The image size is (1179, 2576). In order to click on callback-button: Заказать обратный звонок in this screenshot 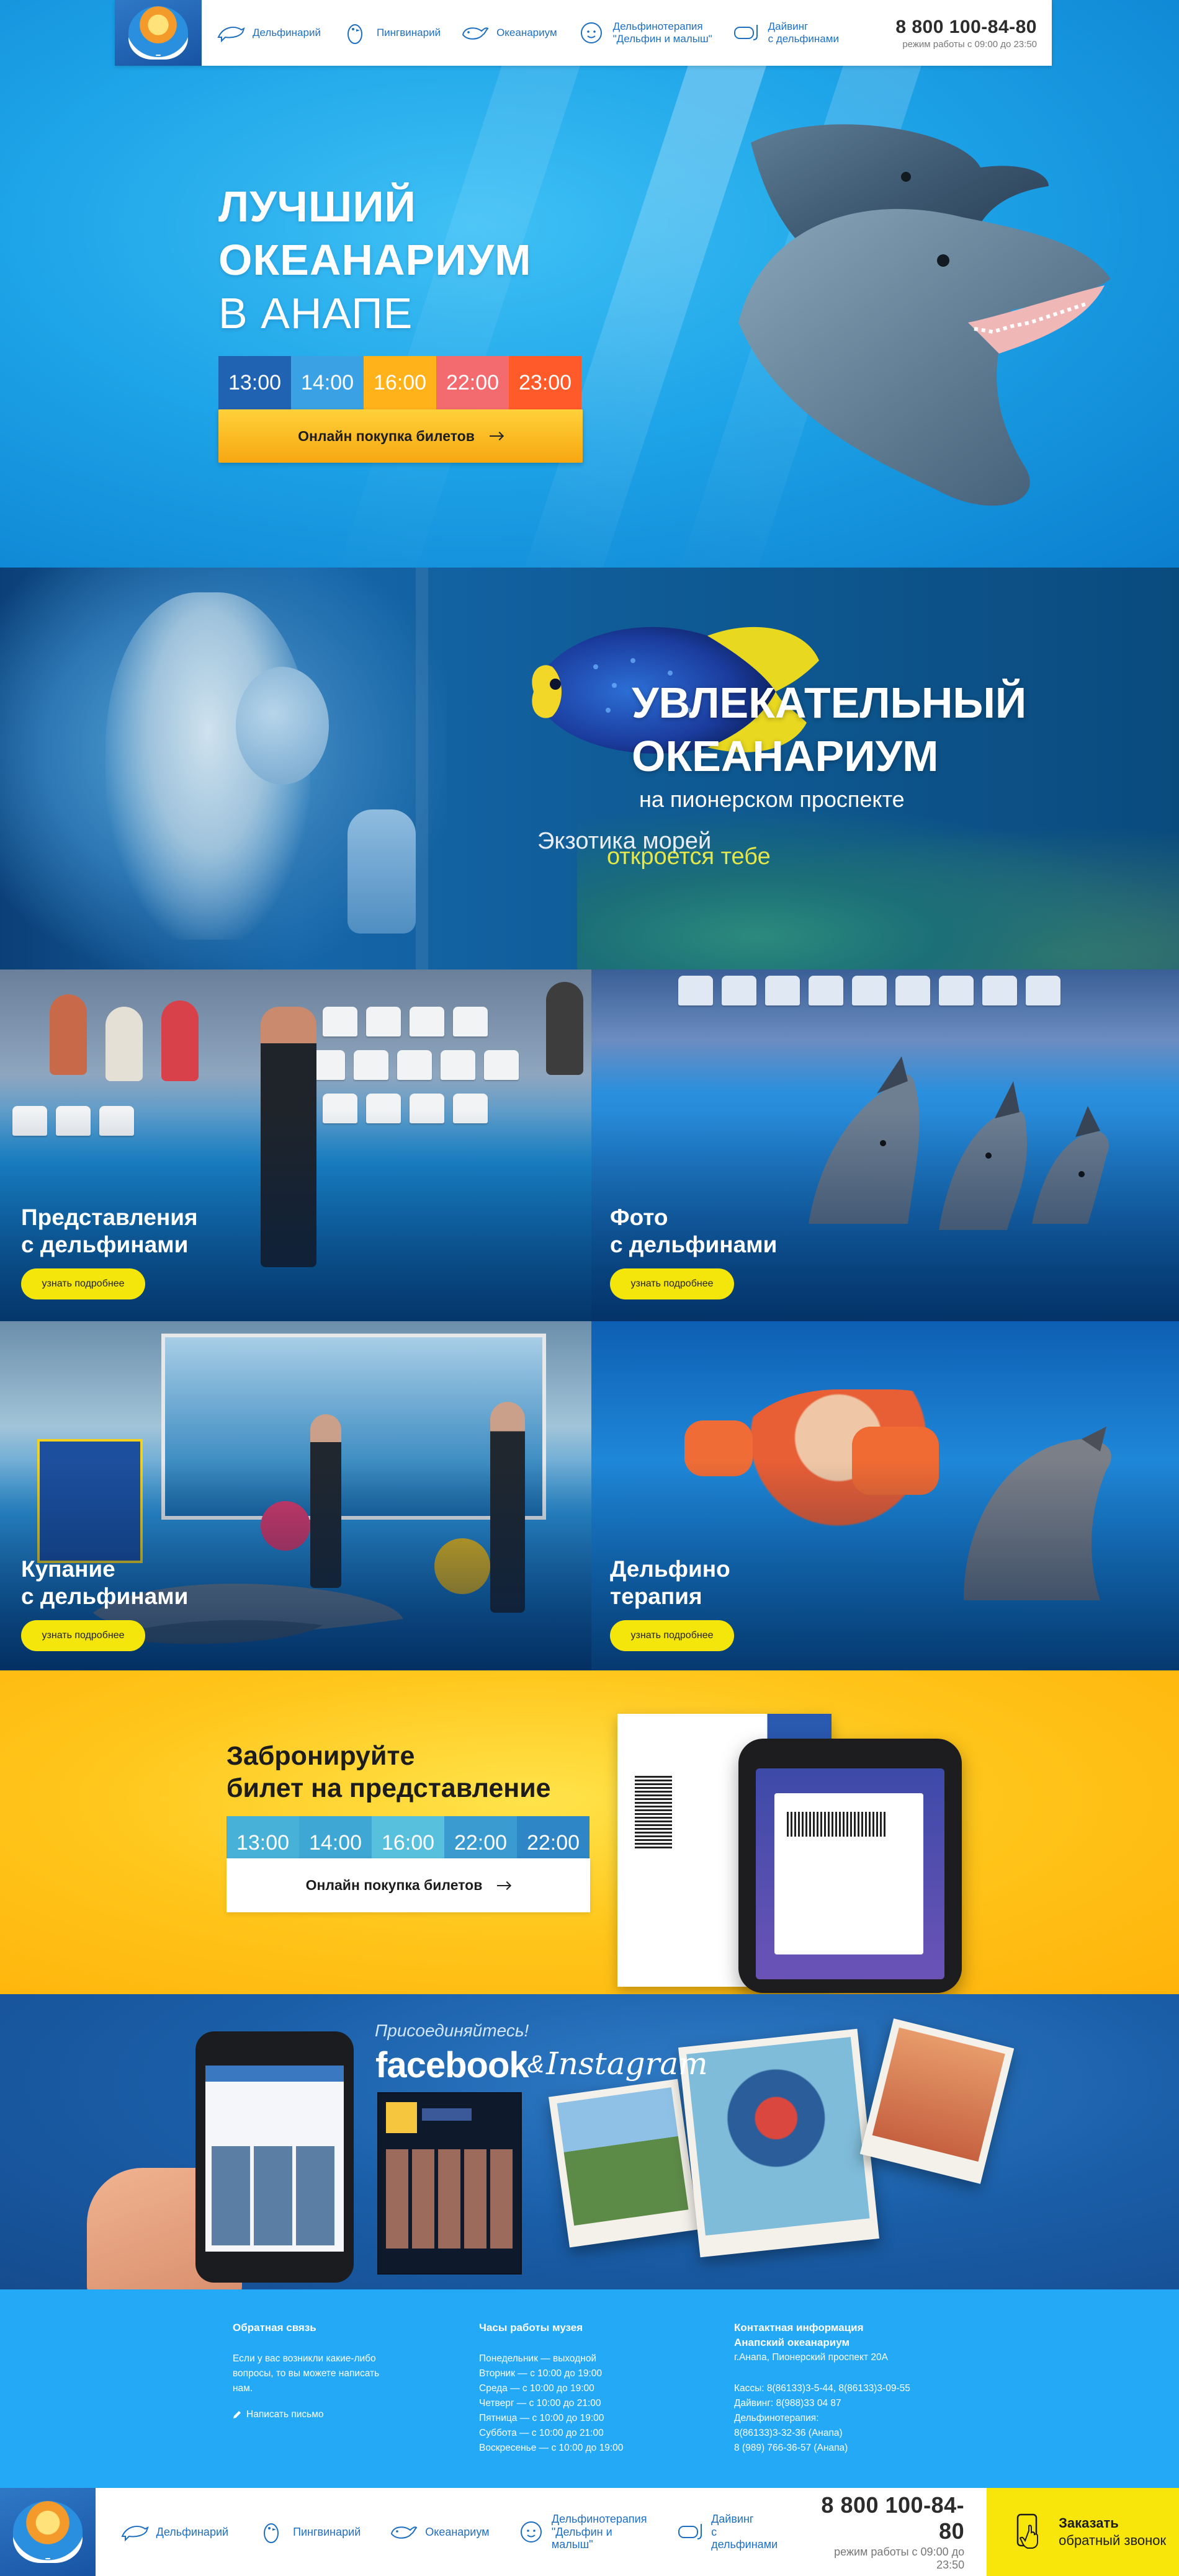, I will do `click(1083, 2532)`.